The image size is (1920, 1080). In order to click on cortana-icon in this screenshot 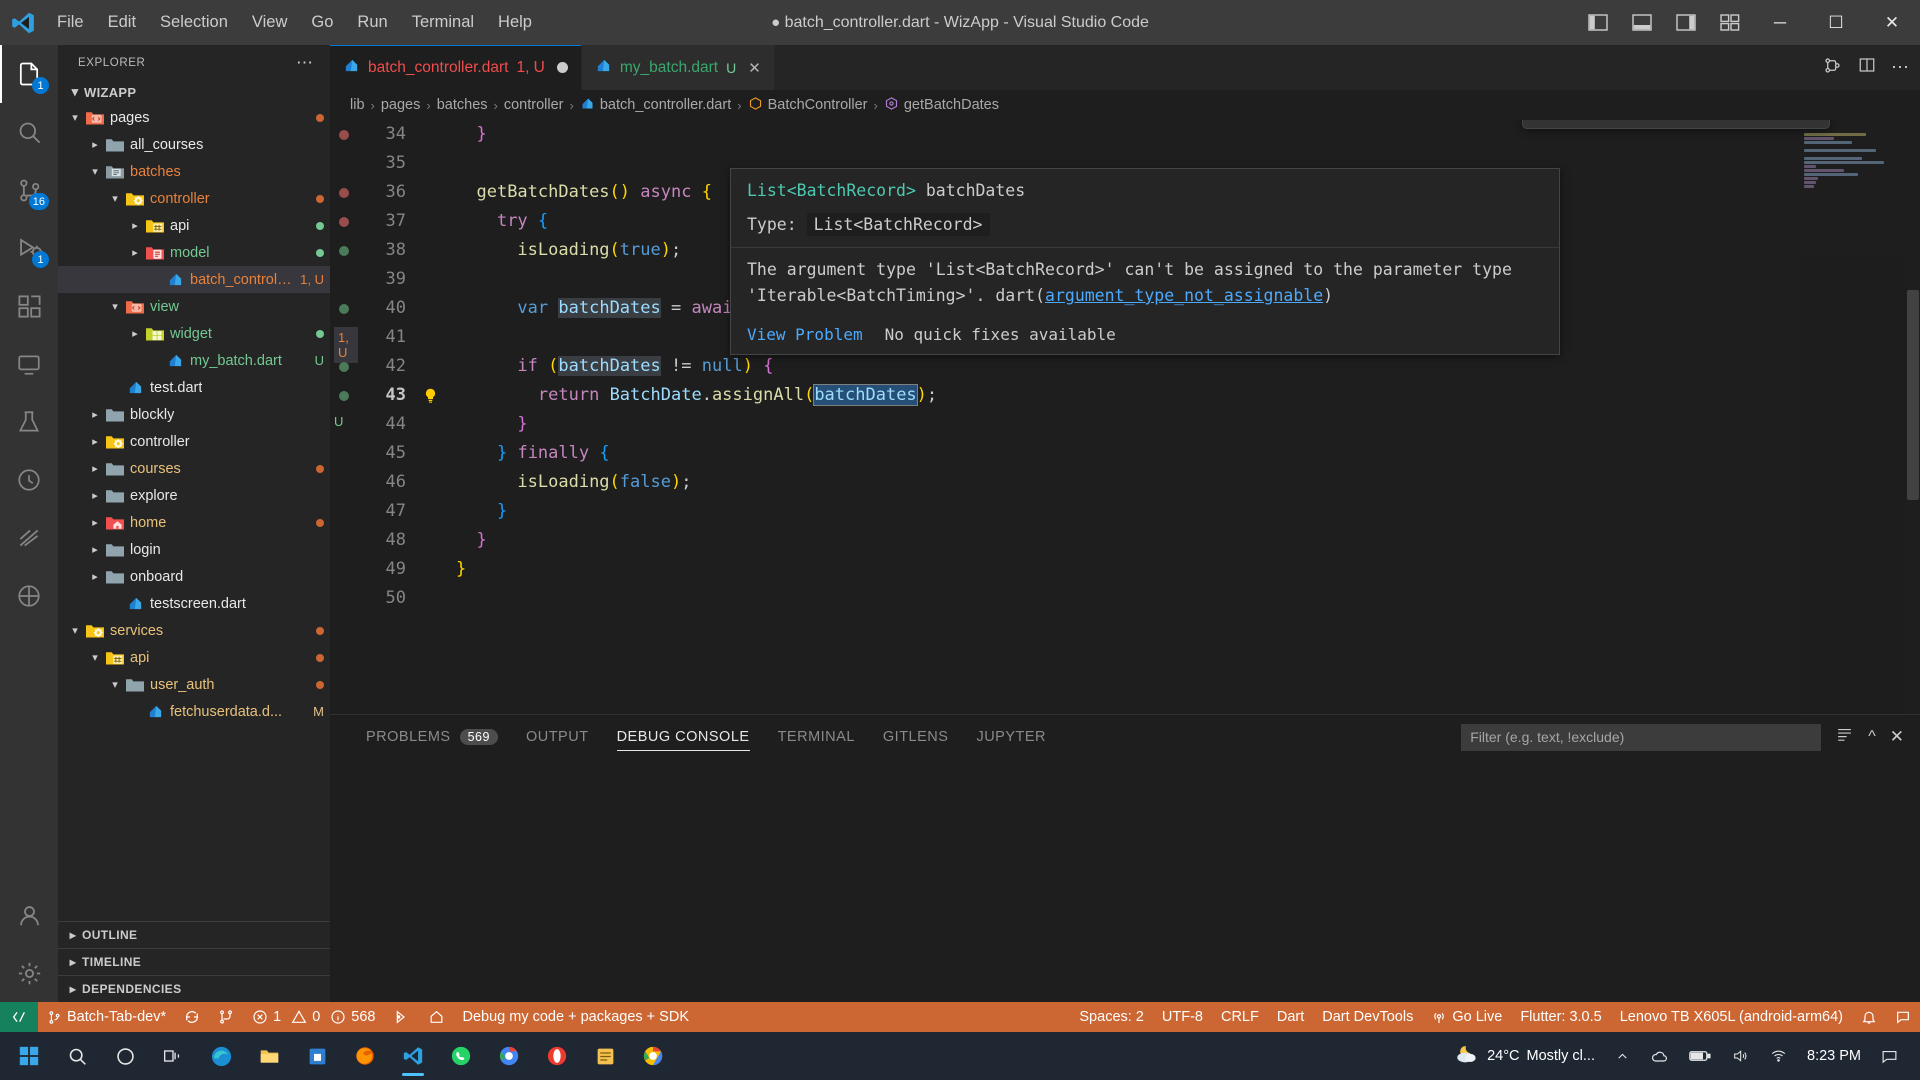, I will do `click(125, 1056)`.